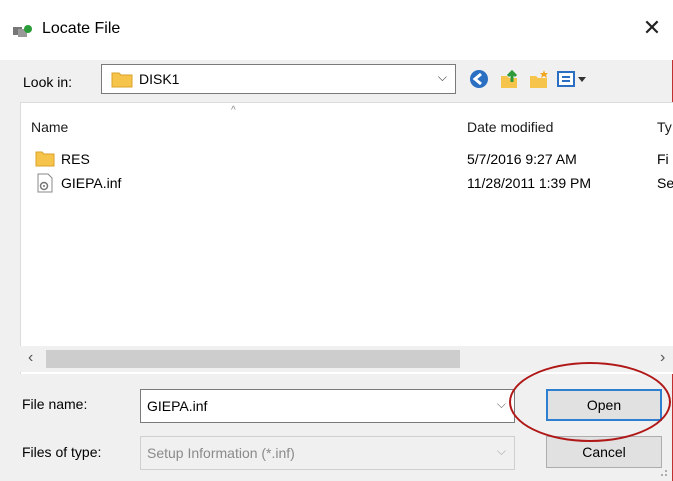 The height and width of the screenshot is (481, 673). What do you see at coordinates (522, 159) in the screenshot?
I see `file-date-cell: 5/7/2016 9:27 AM` at bounding box center [522, 159].